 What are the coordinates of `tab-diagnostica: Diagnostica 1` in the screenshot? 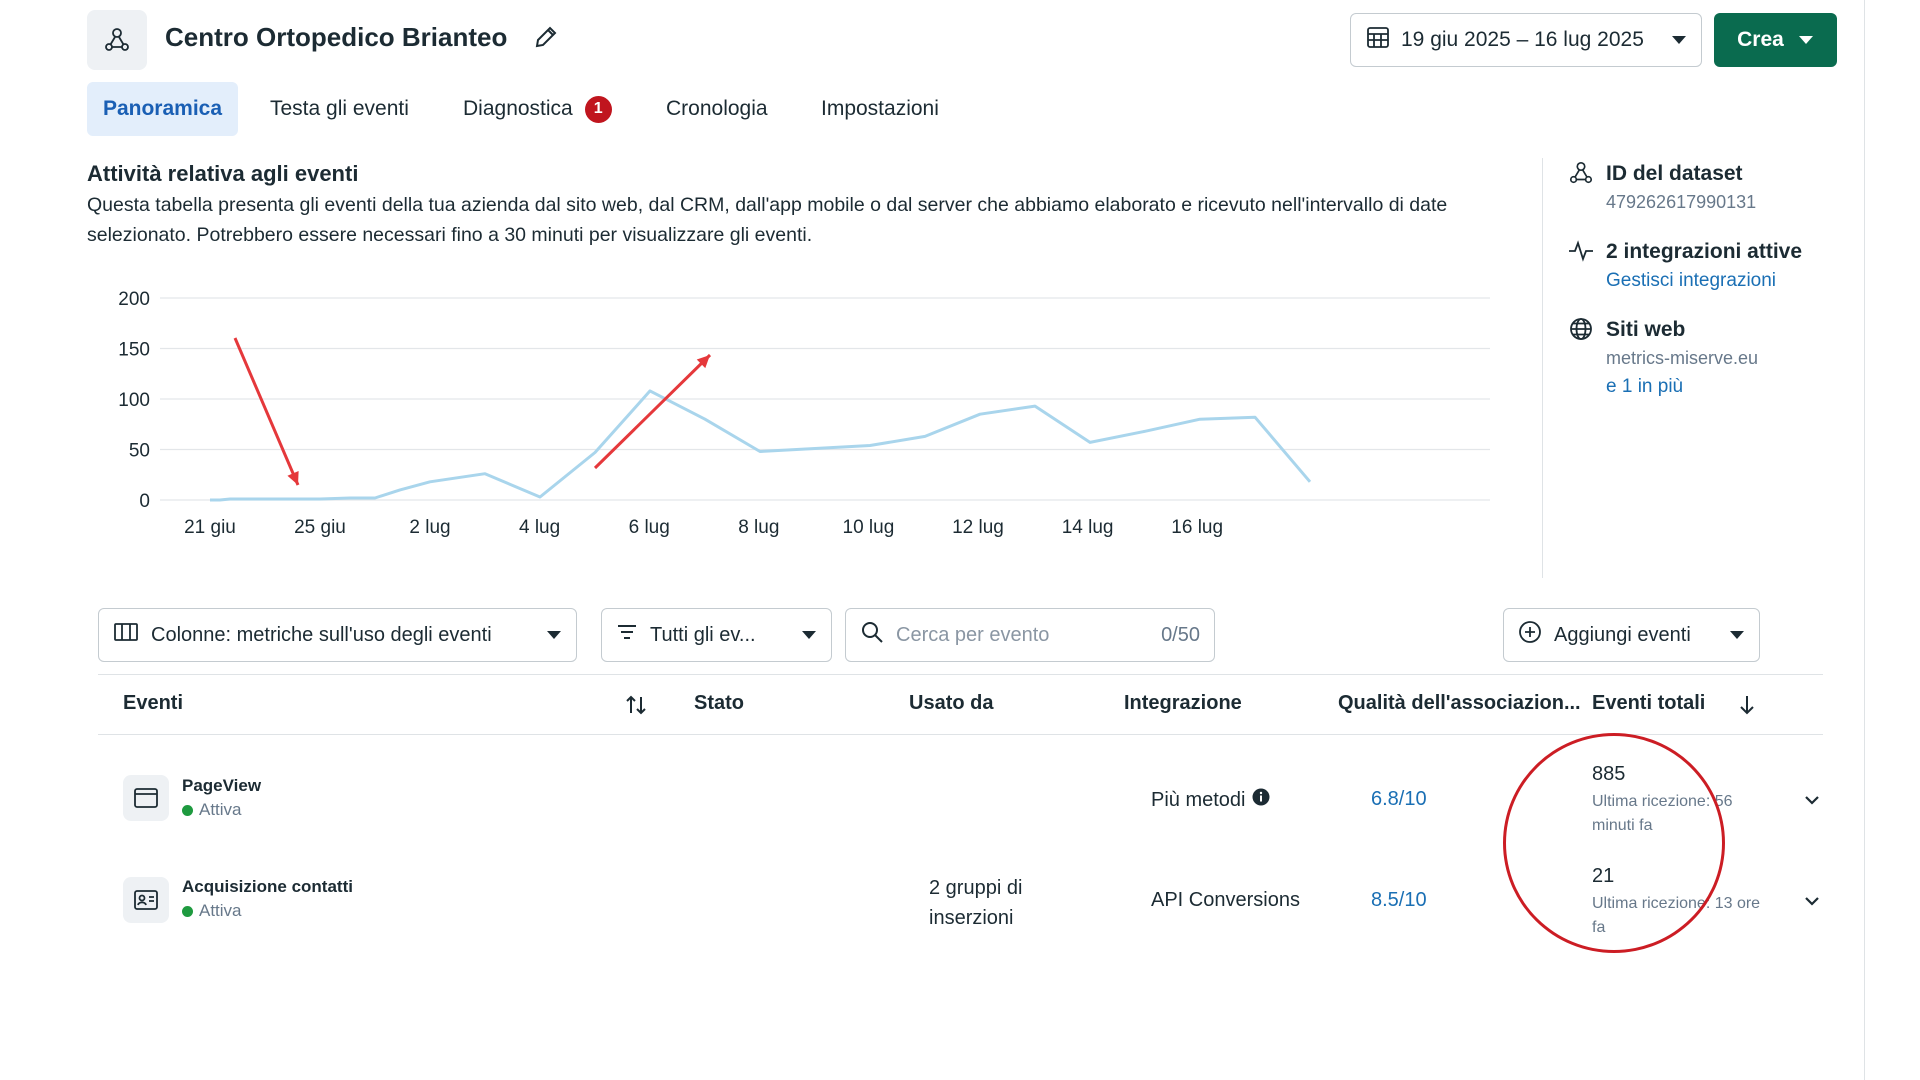 It's located at (537, 109).